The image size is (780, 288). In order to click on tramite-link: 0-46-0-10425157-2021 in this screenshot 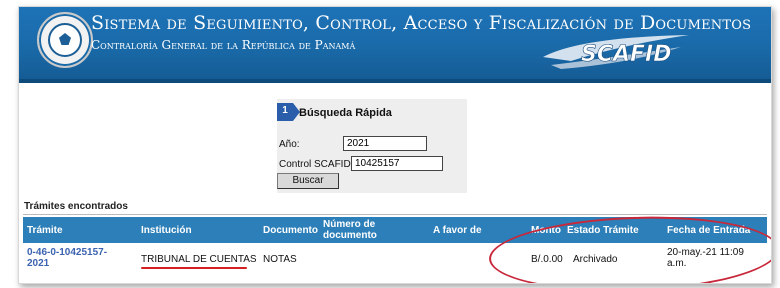, I will do `click(73, 258)`.